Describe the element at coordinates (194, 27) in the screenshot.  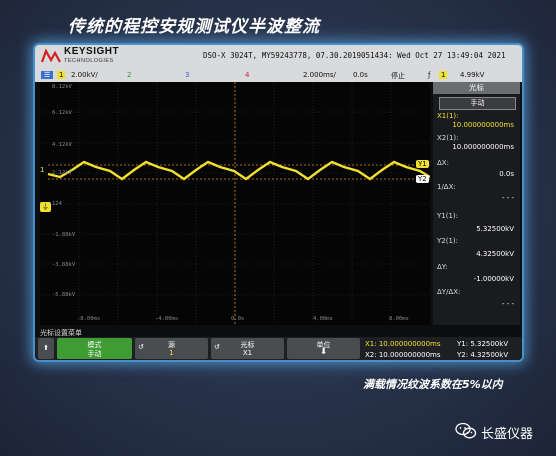
I see `page-title: 传统的程控安规测试仪半波整流` at that location.